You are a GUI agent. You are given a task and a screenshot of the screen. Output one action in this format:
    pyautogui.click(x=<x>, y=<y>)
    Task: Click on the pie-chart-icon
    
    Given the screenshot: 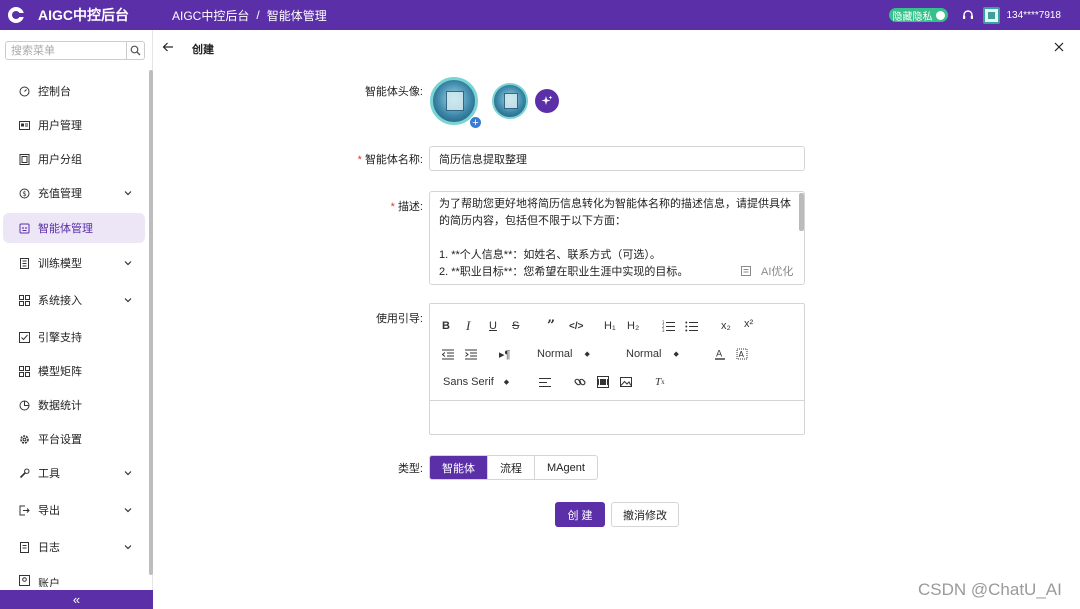 What is the action you would take?
    pyautogui.click(x=24, y=405)
    